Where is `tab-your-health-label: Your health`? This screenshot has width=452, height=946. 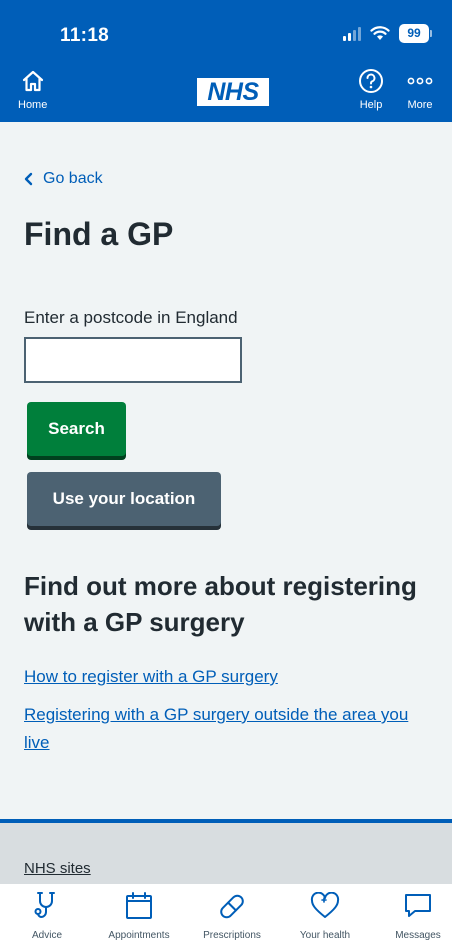
tab-your-health-label: Your health is located at coordinates (325, 935).